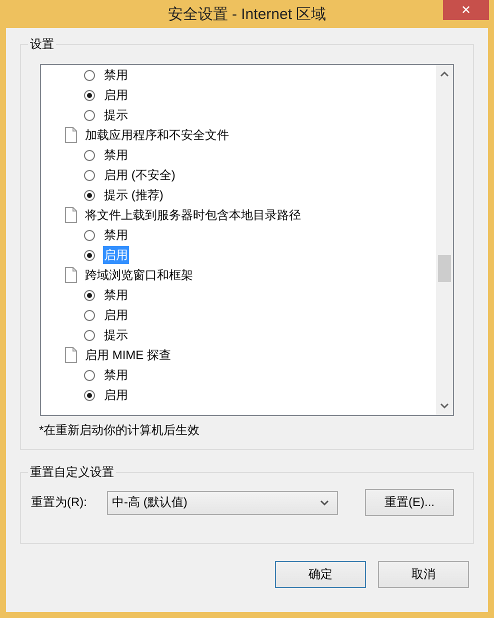  Describe the element at coordinates (320, 574) in the screenshot. I see `ok-button: 确定` at that location.